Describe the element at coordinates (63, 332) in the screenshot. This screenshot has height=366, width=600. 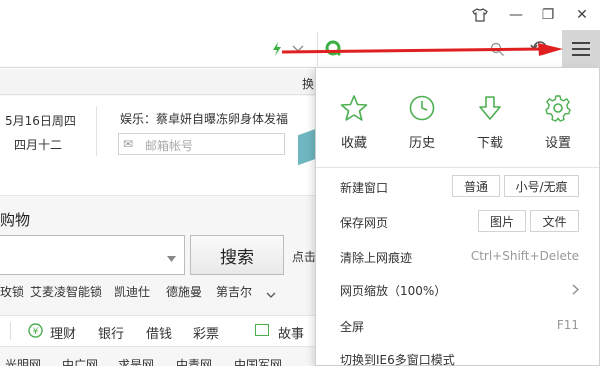
I see `nav-item-finance: 理财` at that location.